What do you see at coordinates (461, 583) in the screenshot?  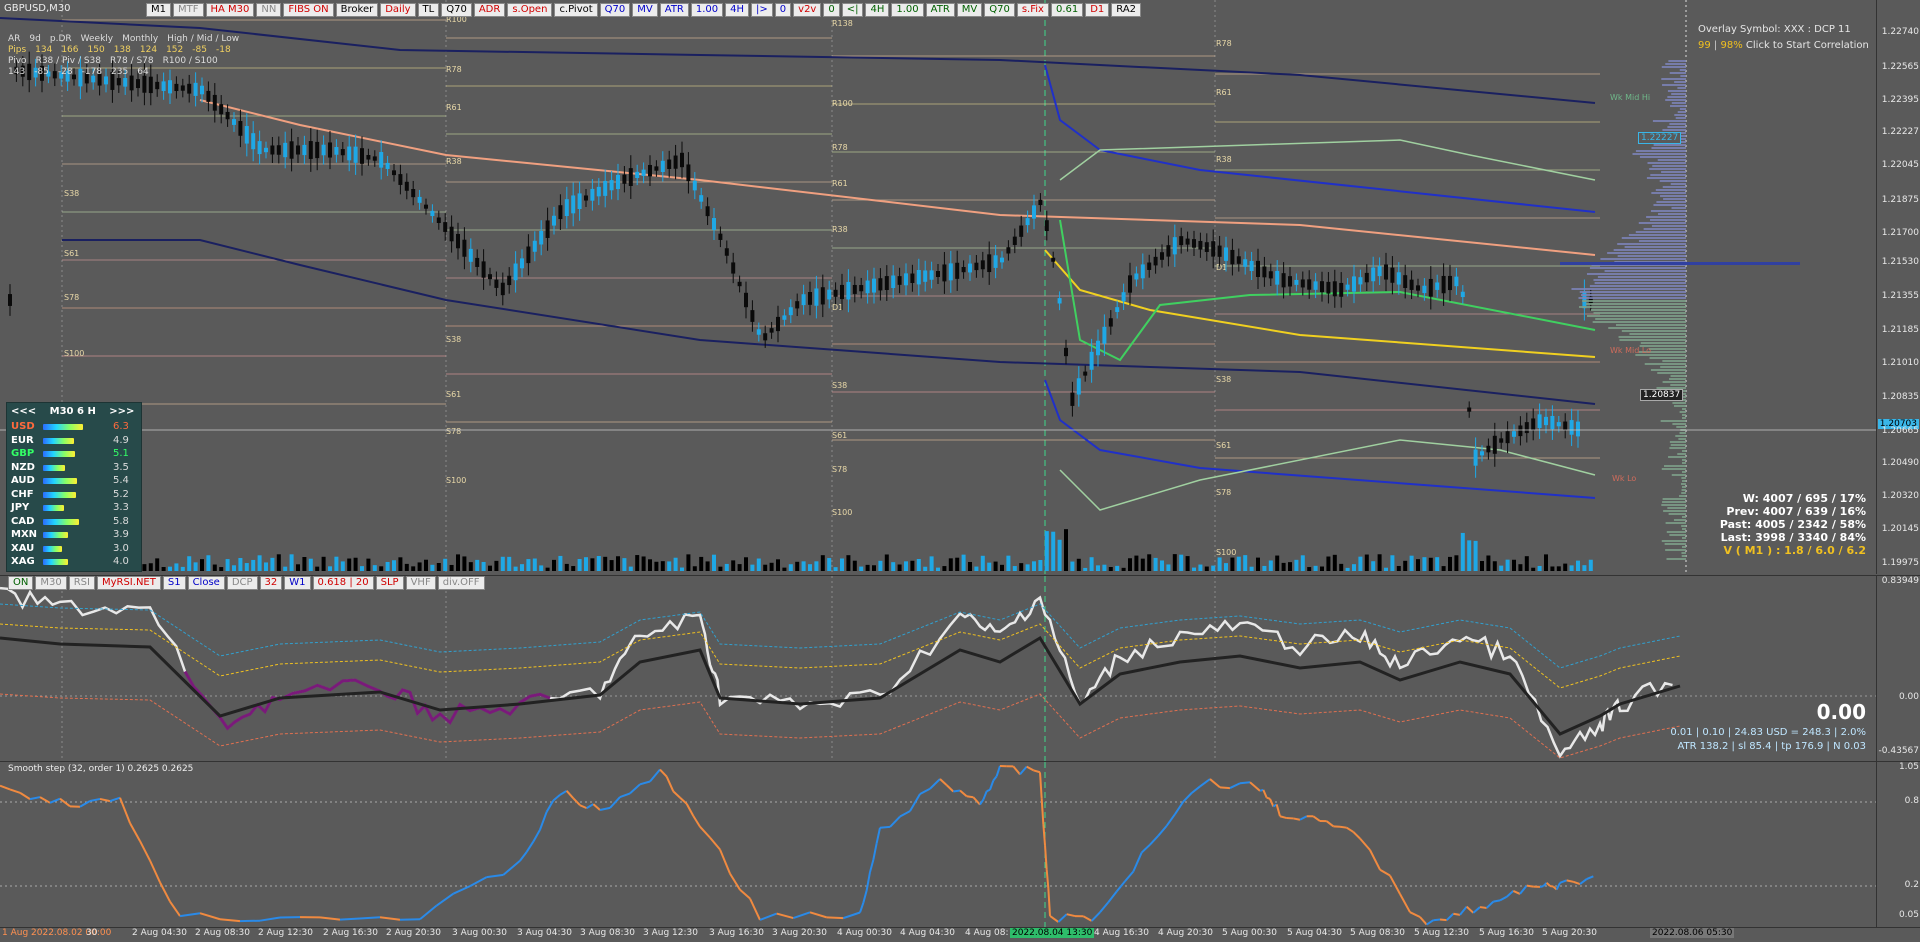 I see `rsi-toolbar-button-12: div.OFF` at bounding box center [461, 583].